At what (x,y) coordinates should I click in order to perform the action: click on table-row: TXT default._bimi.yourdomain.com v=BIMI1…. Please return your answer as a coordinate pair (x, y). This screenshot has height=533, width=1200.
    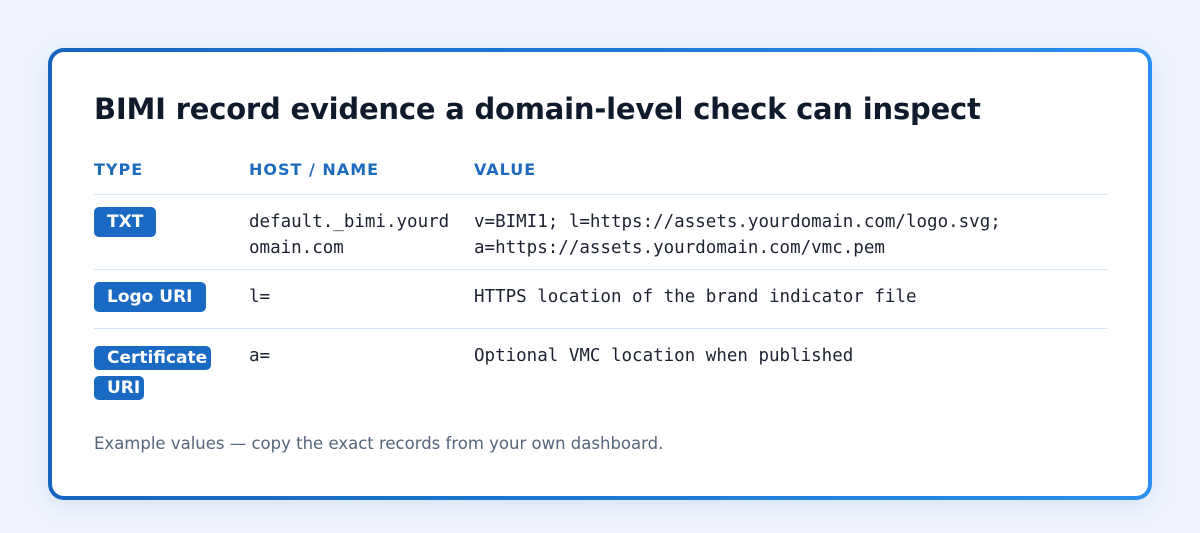
    Looking at the image, I should click on (600, 232).